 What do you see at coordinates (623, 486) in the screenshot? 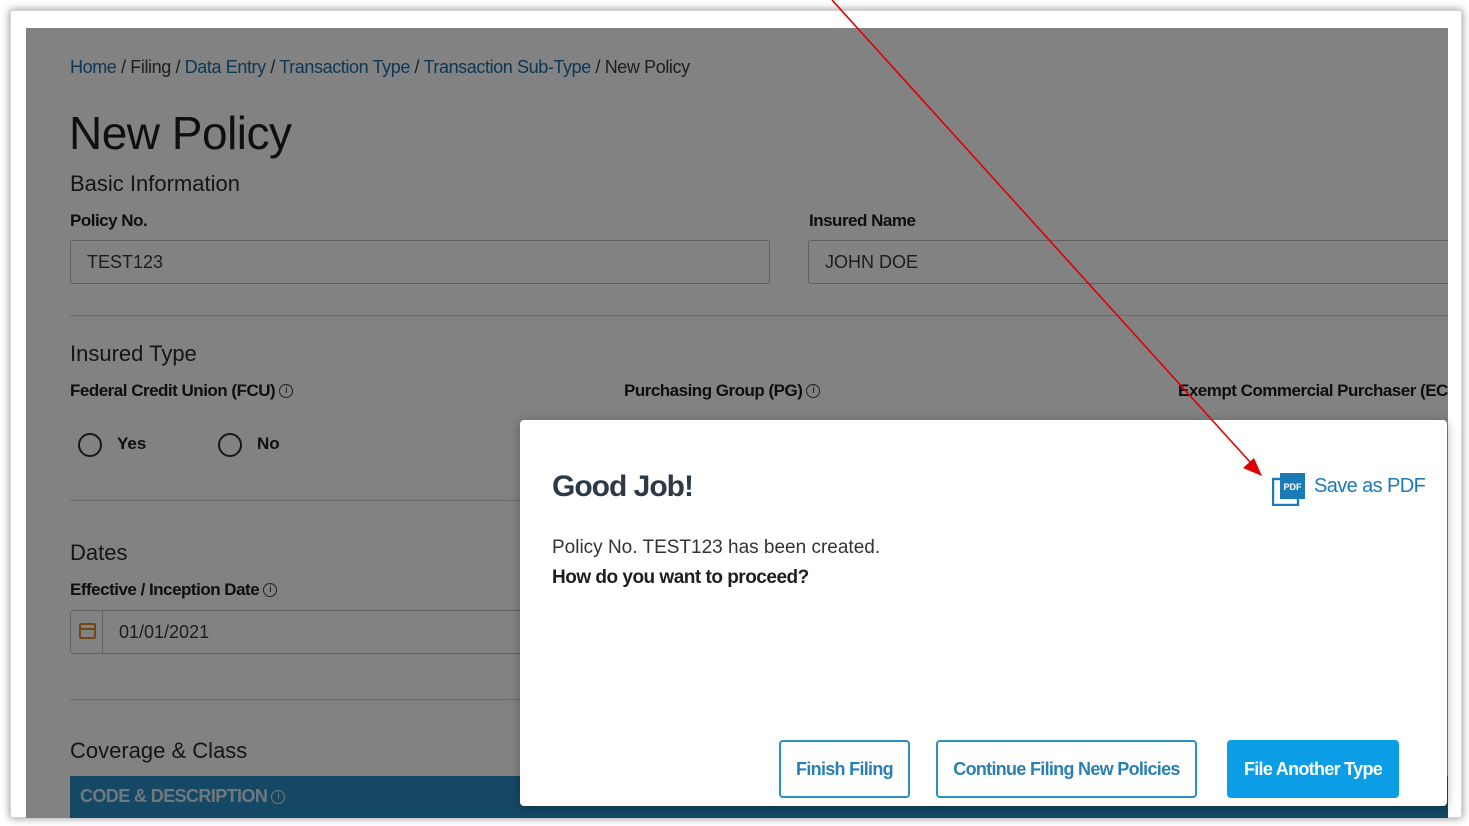
I see `dialog-title: Good Job!` at bounding box center [623, 486].